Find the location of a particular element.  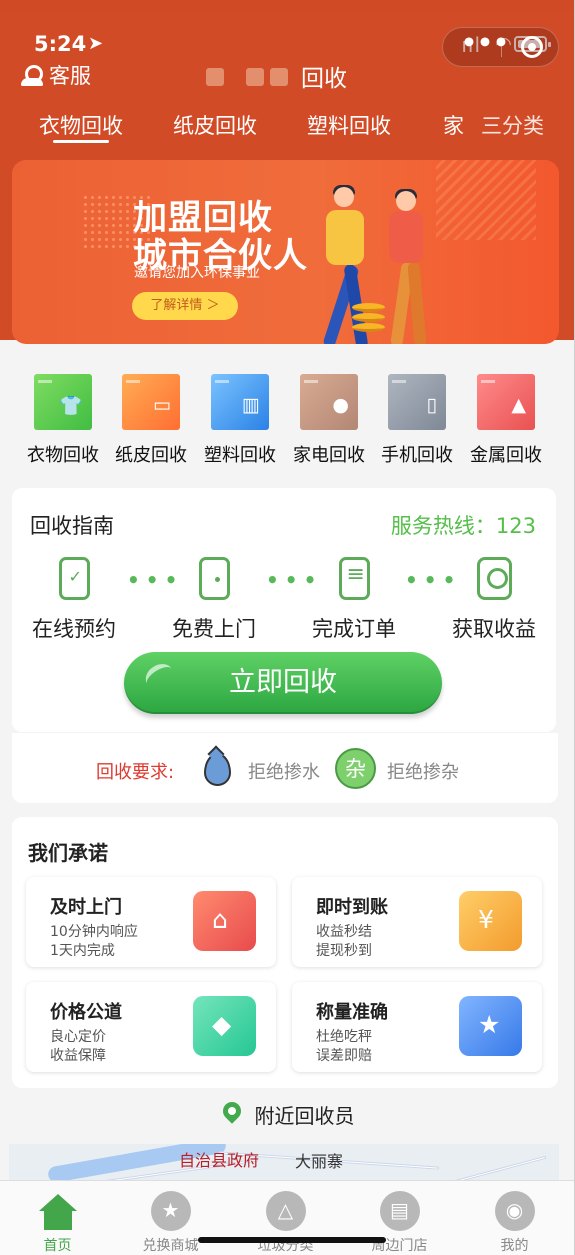

category-label: 塑料回收 is located at coordinates (240, 455).